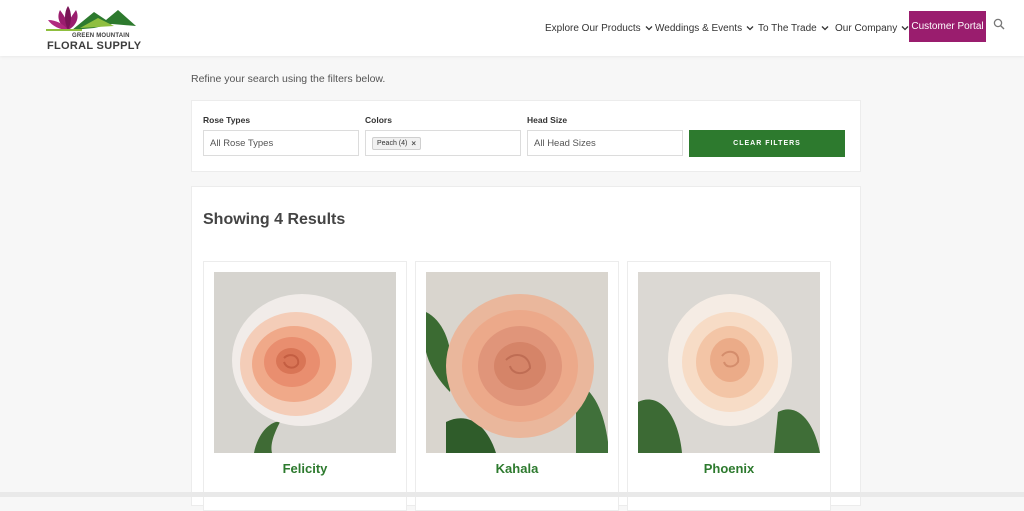 This screenshot has width=1024, height=511. Describe the element at coordinates (281, 143) in the screenshot. I see `rose-types-select: All Rose Types` at that location.